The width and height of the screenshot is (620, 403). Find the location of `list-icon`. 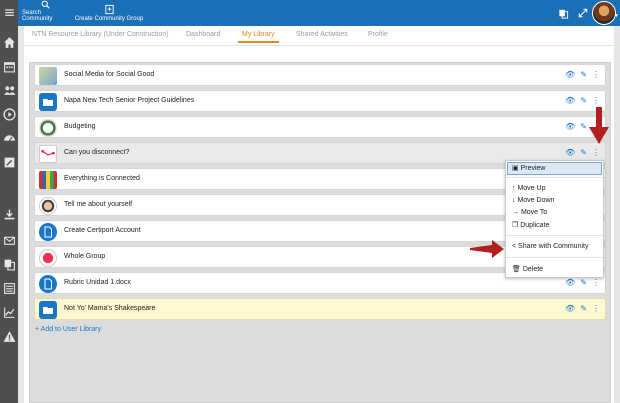

list-icon is located at coordinates (9, 288).